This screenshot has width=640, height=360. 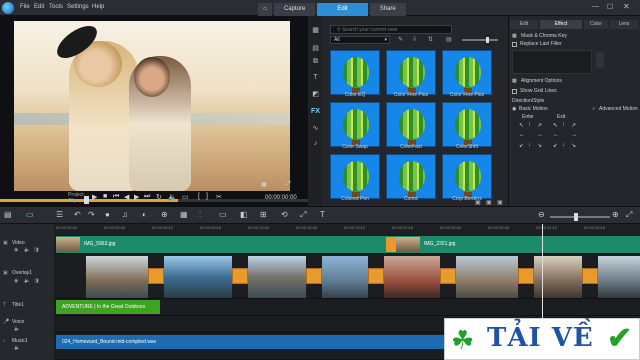 I want to click on repeat-icon: ↻, so click(x=159, y=197).